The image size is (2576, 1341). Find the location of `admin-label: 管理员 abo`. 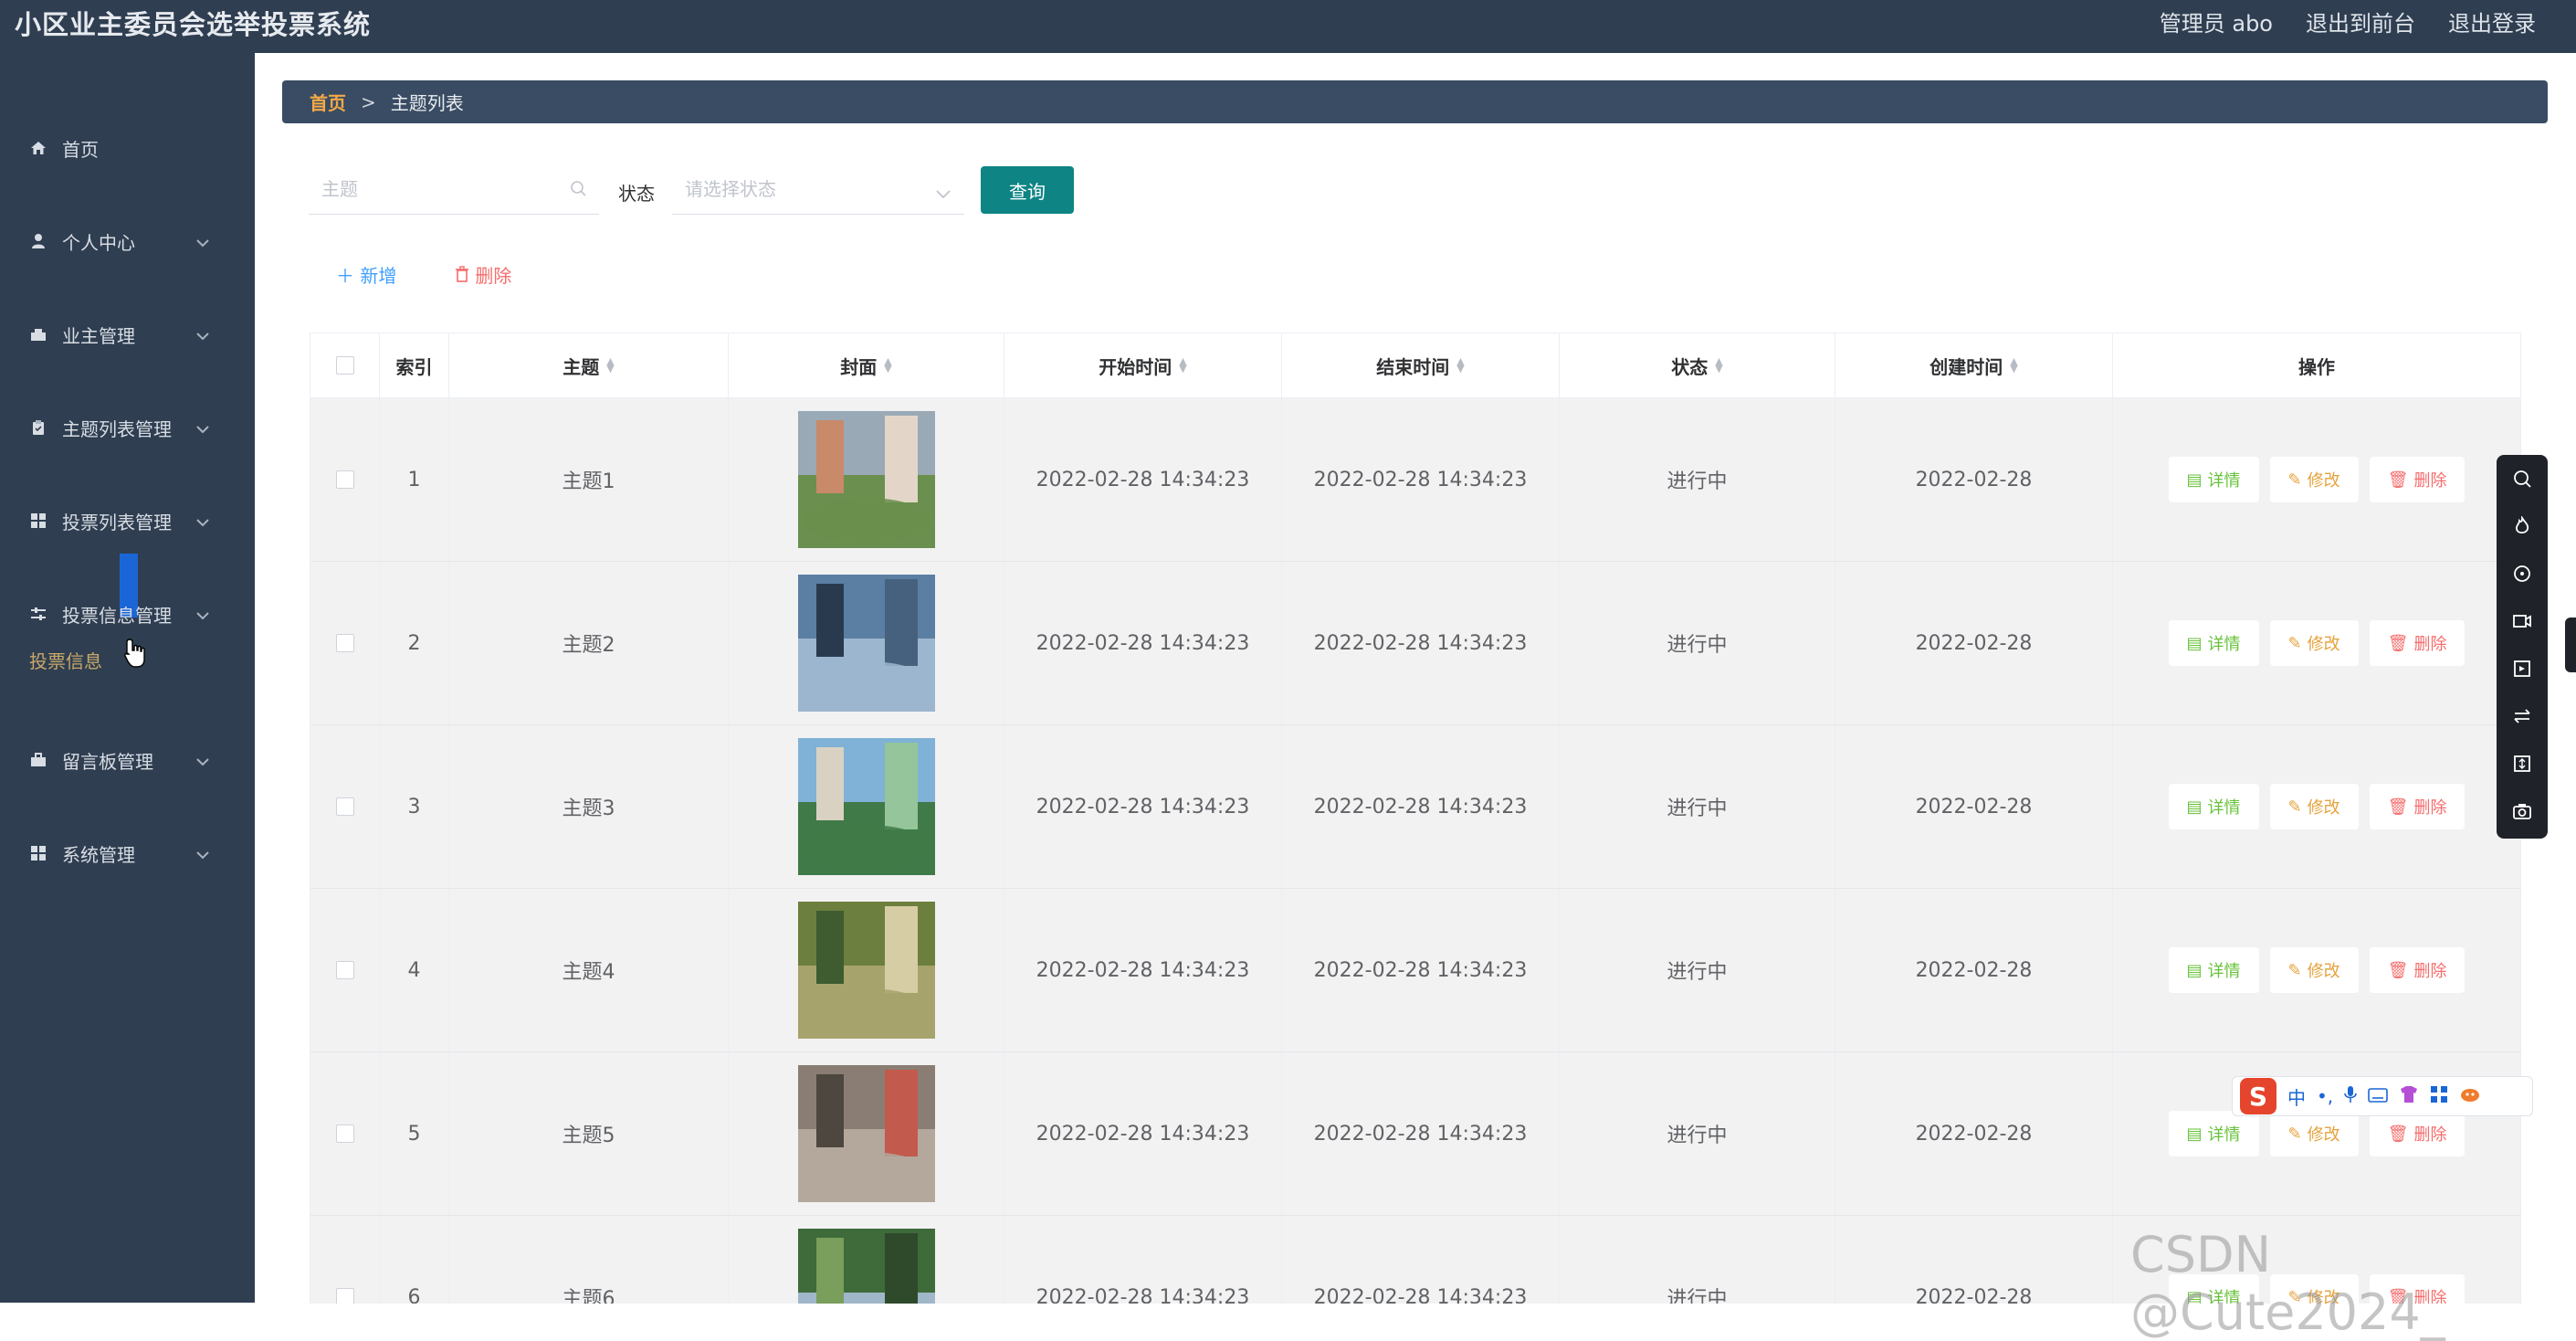

admin-label: 管理员 abo is located at coordinates (2216, 21).